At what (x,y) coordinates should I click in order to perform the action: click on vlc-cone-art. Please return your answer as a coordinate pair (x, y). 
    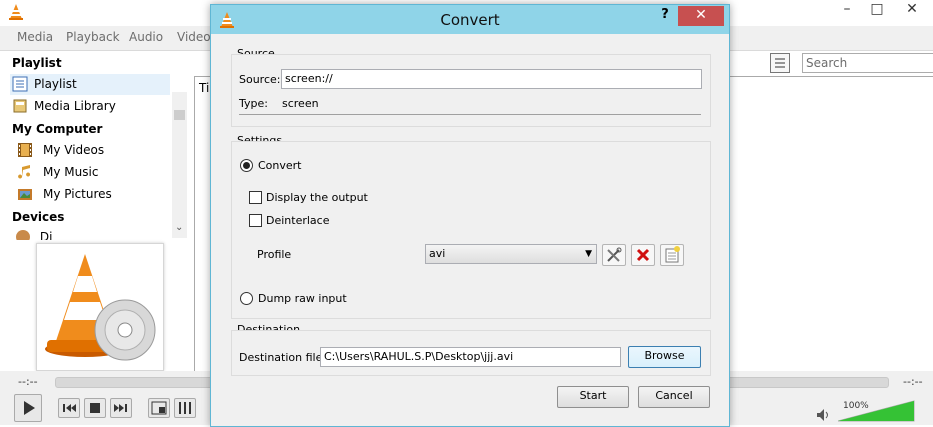
    Looking at the image, I should click on (100, 307).